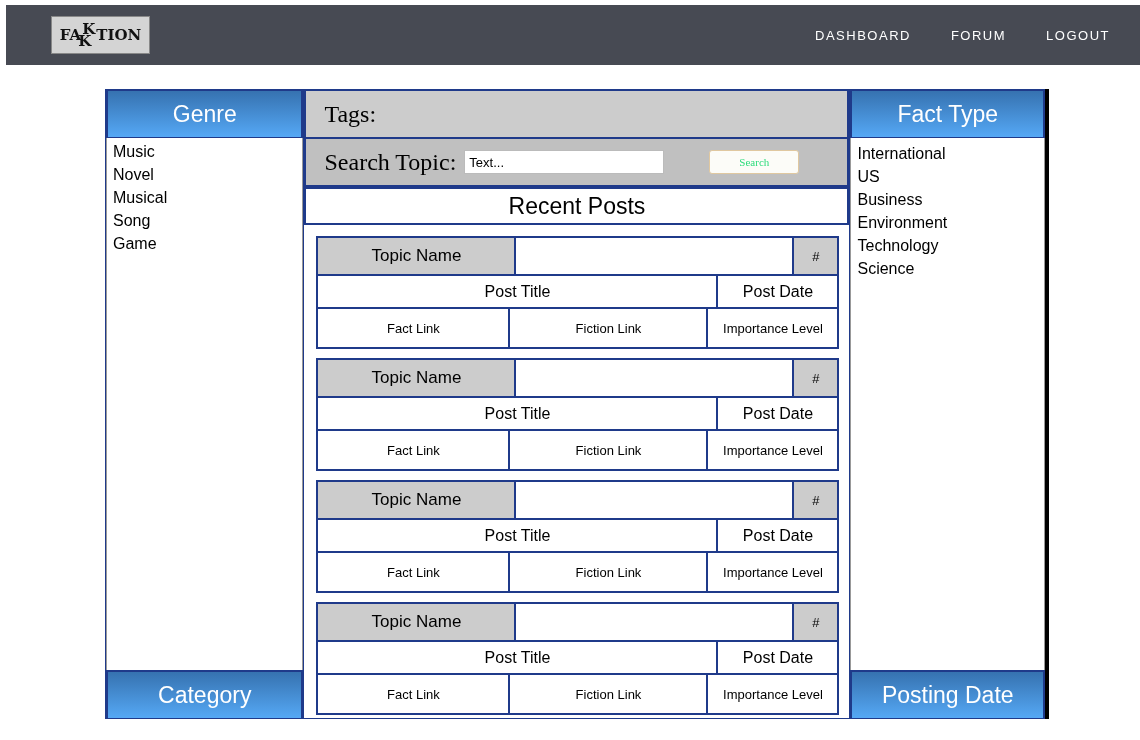  I want to click on filter-item: Game, so click(205, 243).